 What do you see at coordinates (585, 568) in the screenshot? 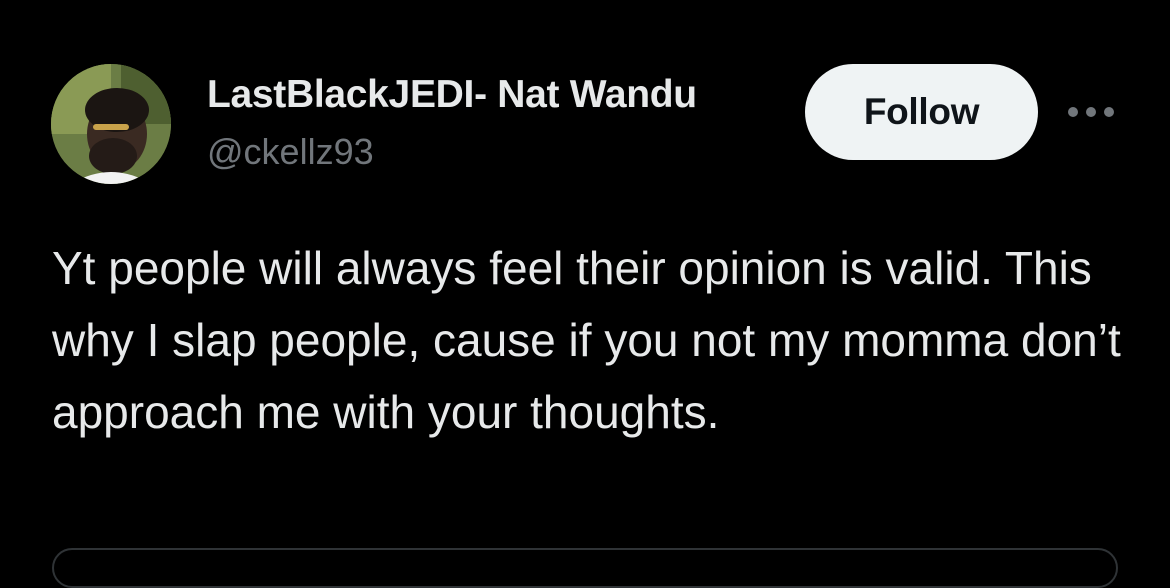
I see `quoted-card` at bounding box center [585, 568].